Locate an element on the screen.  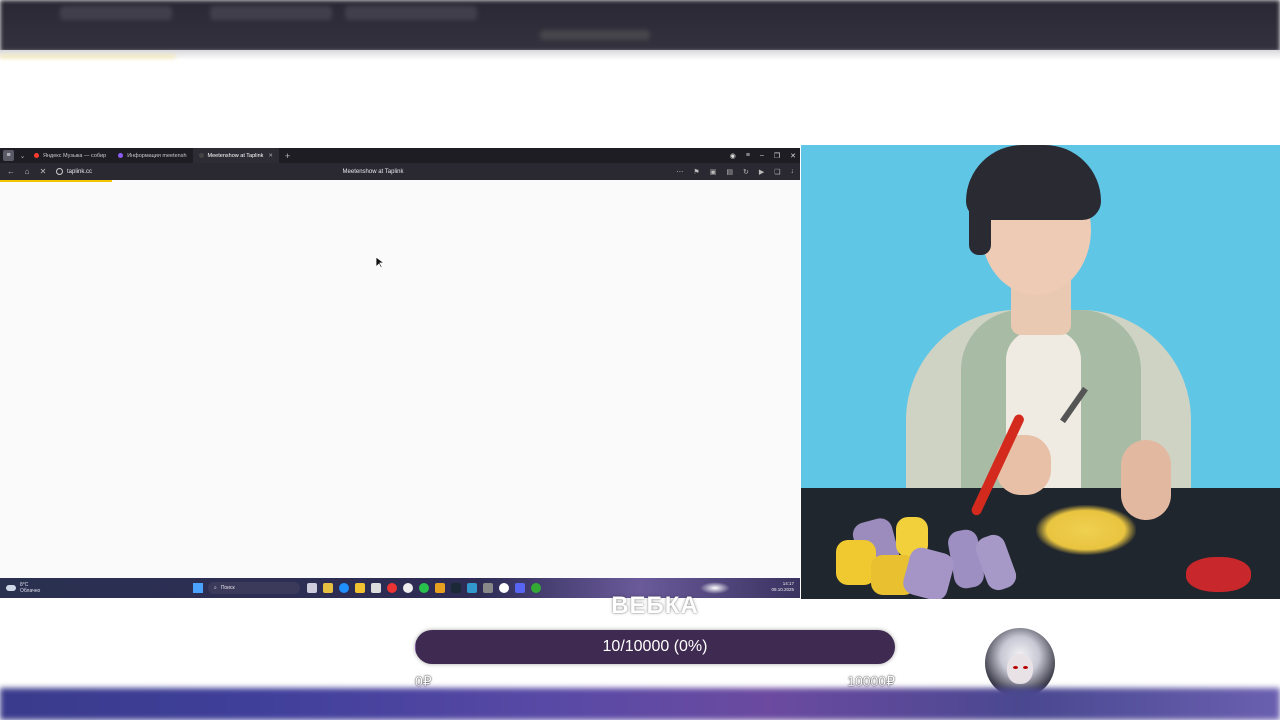
tab-label: Информация meetensh is located at coordinates (157, 155).